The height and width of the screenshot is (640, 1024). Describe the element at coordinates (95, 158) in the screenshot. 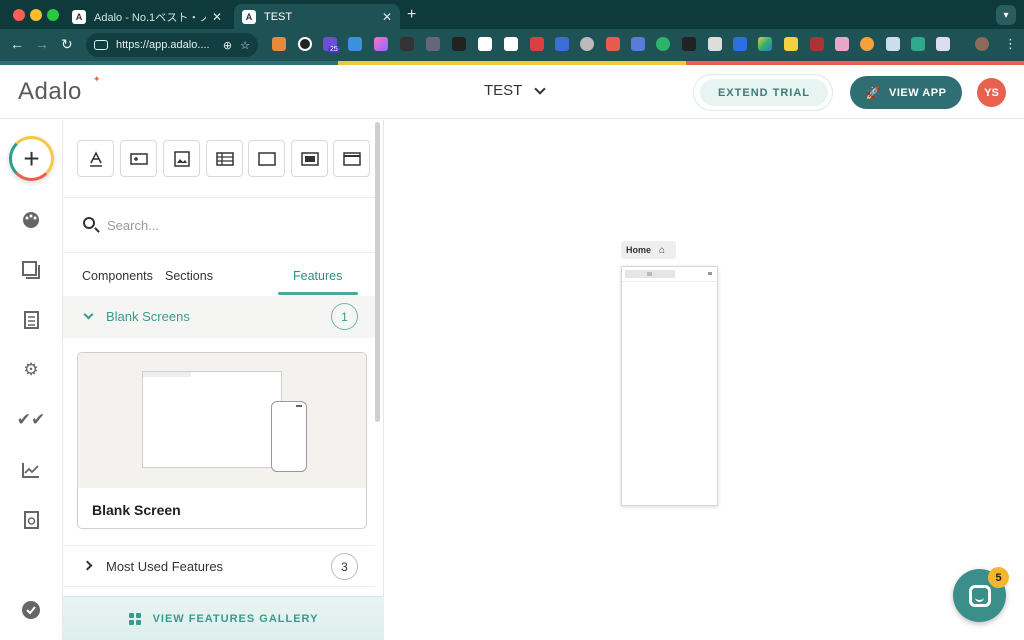

I see `text-component-icon` at that location.